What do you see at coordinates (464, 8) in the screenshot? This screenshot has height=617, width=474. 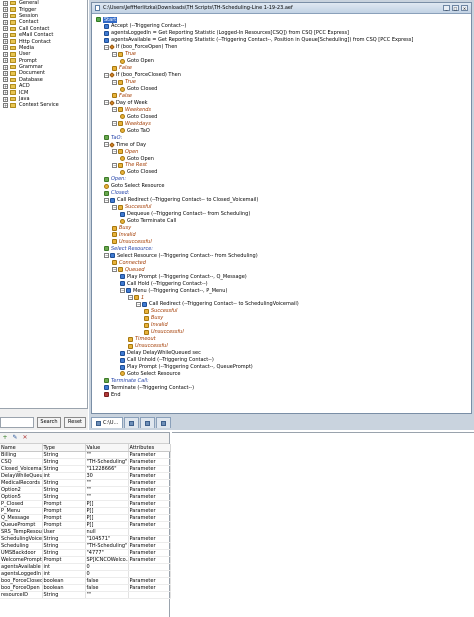 I see `close-button: ×` at bounding box center [464, 8].